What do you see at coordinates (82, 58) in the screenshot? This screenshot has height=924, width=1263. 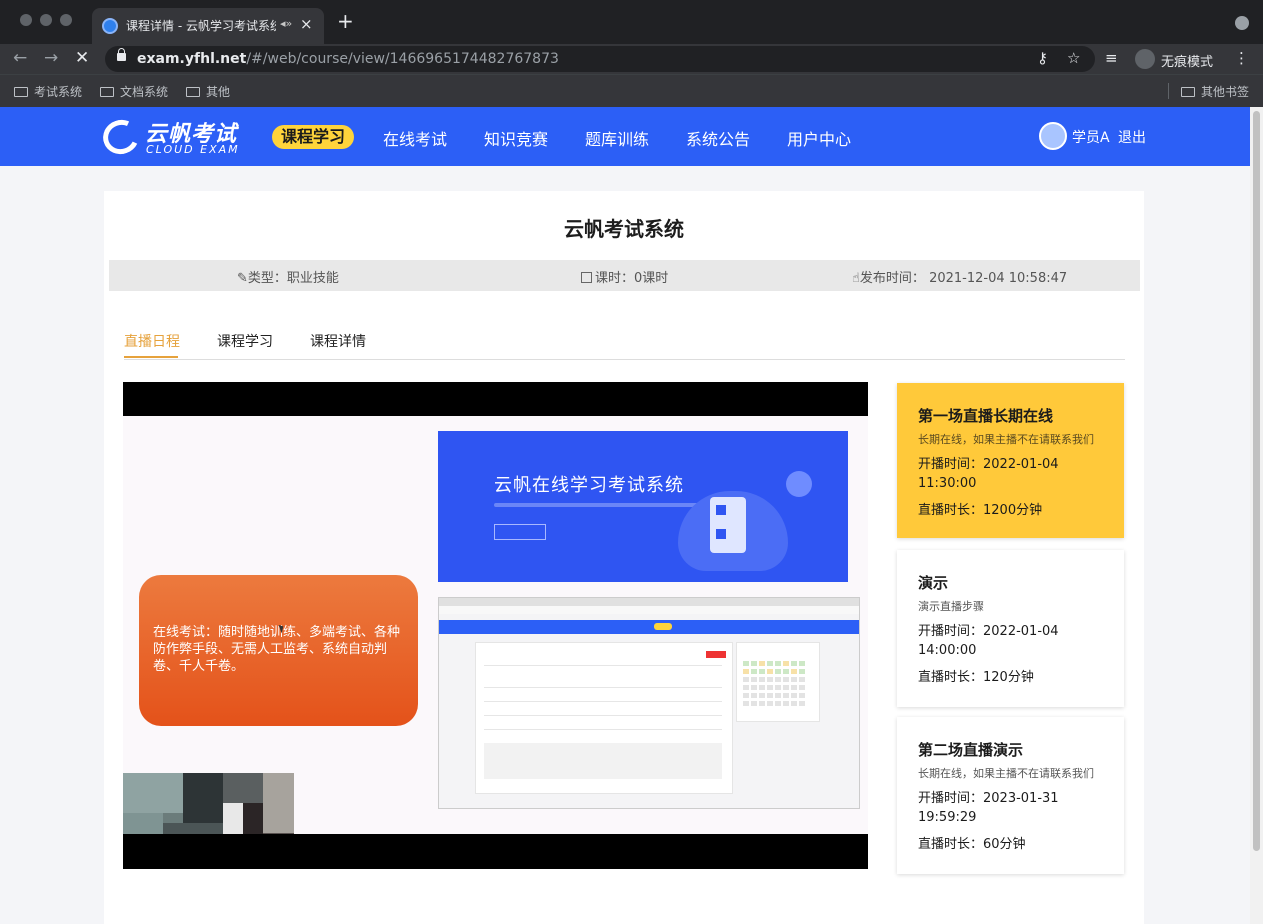 I see `stop-loading-icon: ✕` at bounding box center [82, 58].